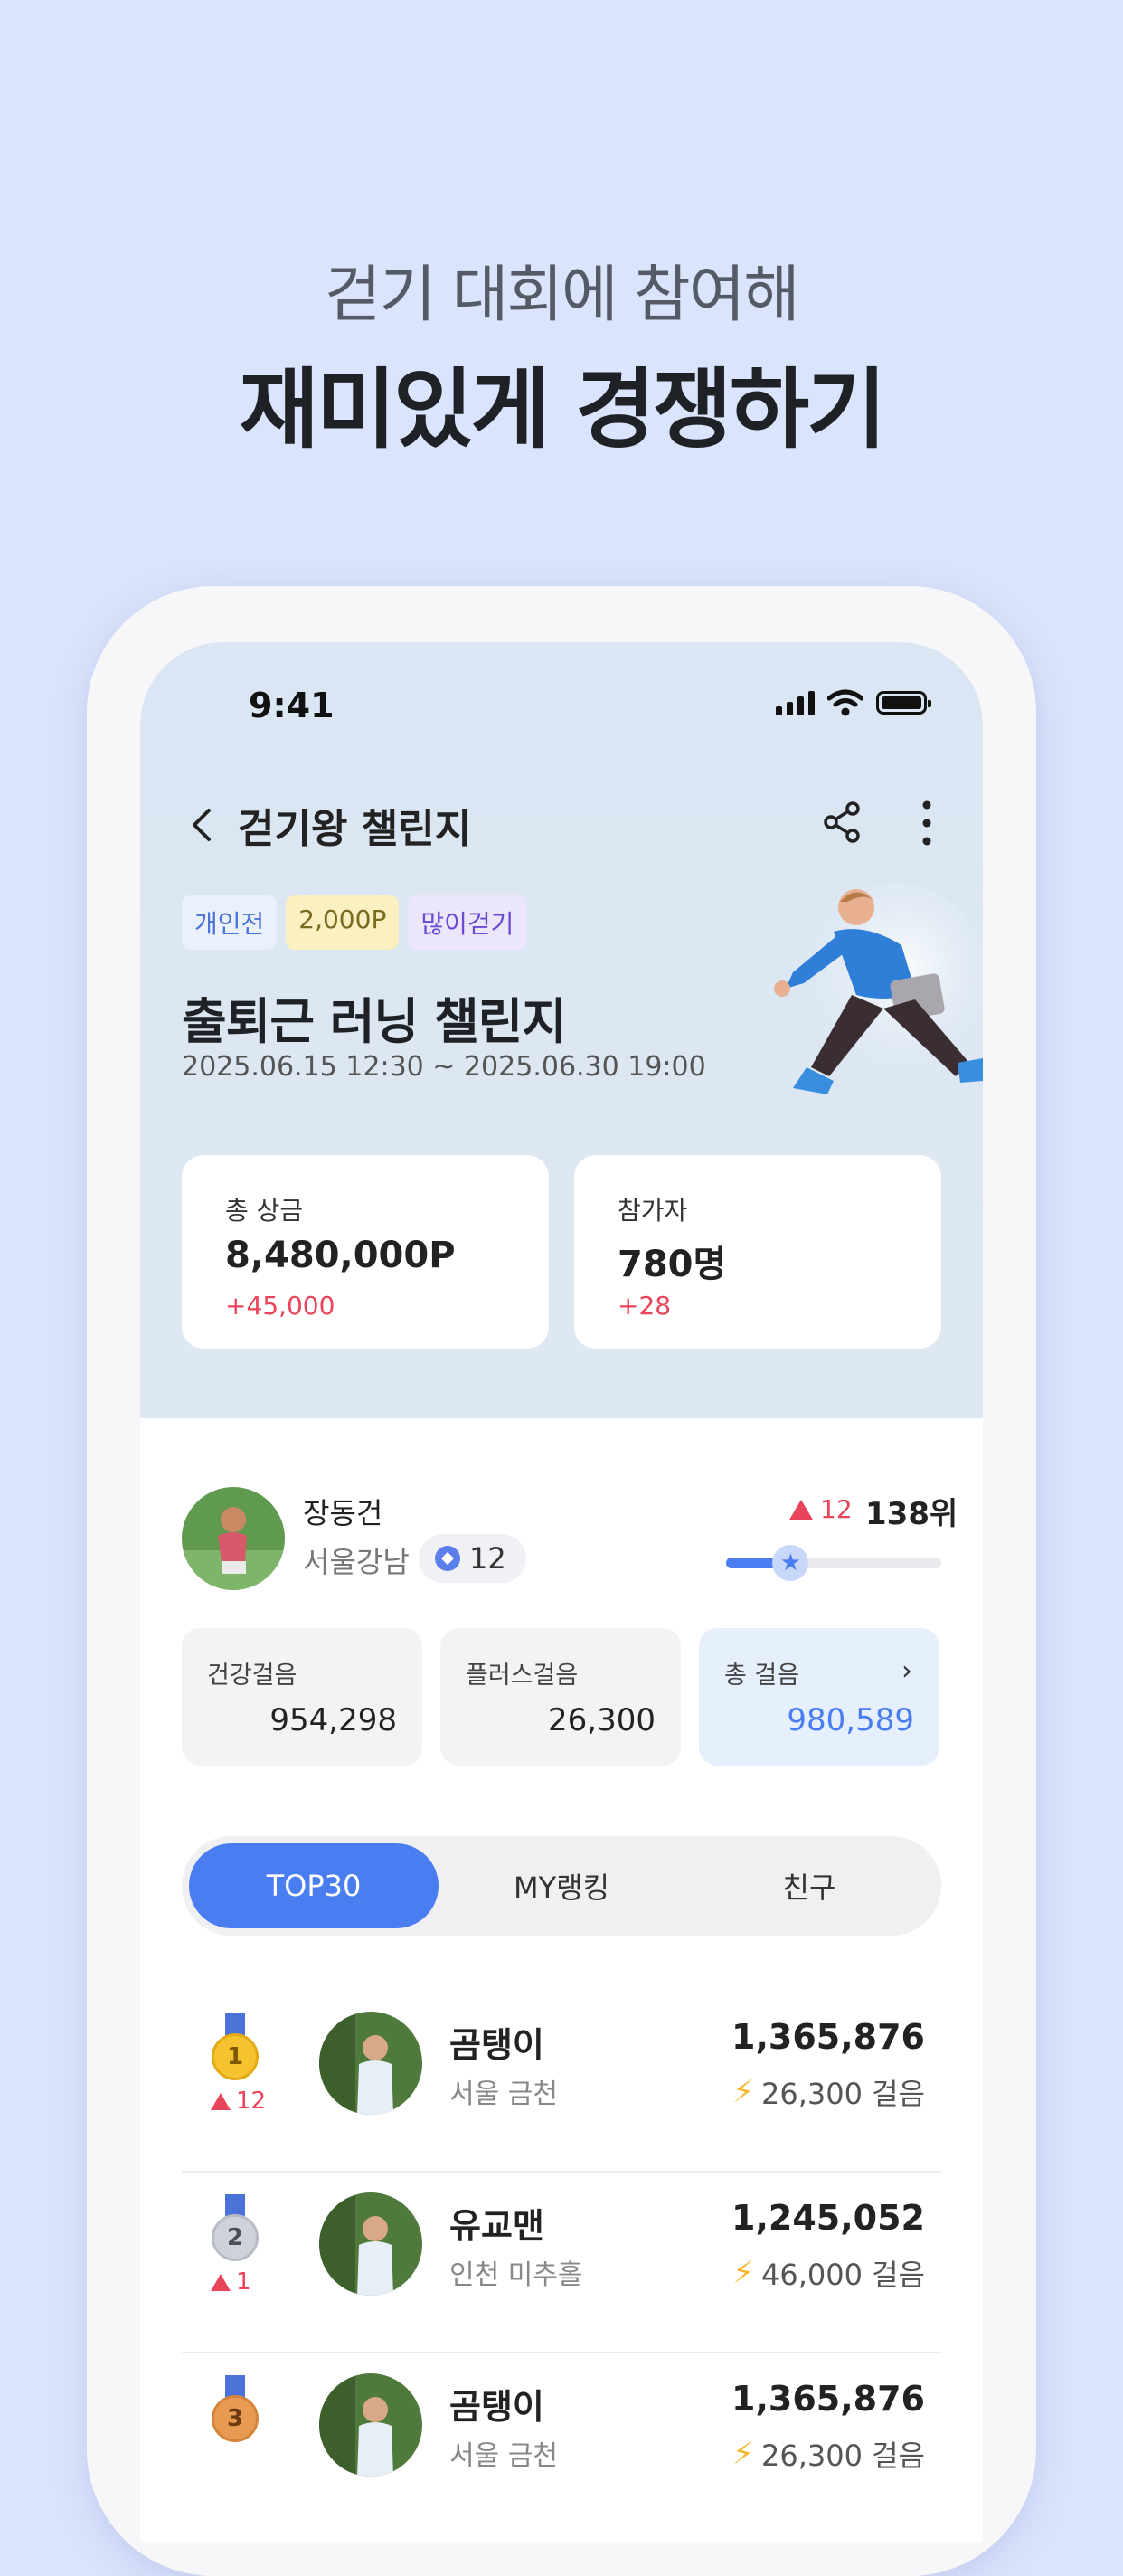 This screenshot has height=2576, width=1123. I want to click on plus-steps-value: 46,000 걸음, so click(843, 2275).